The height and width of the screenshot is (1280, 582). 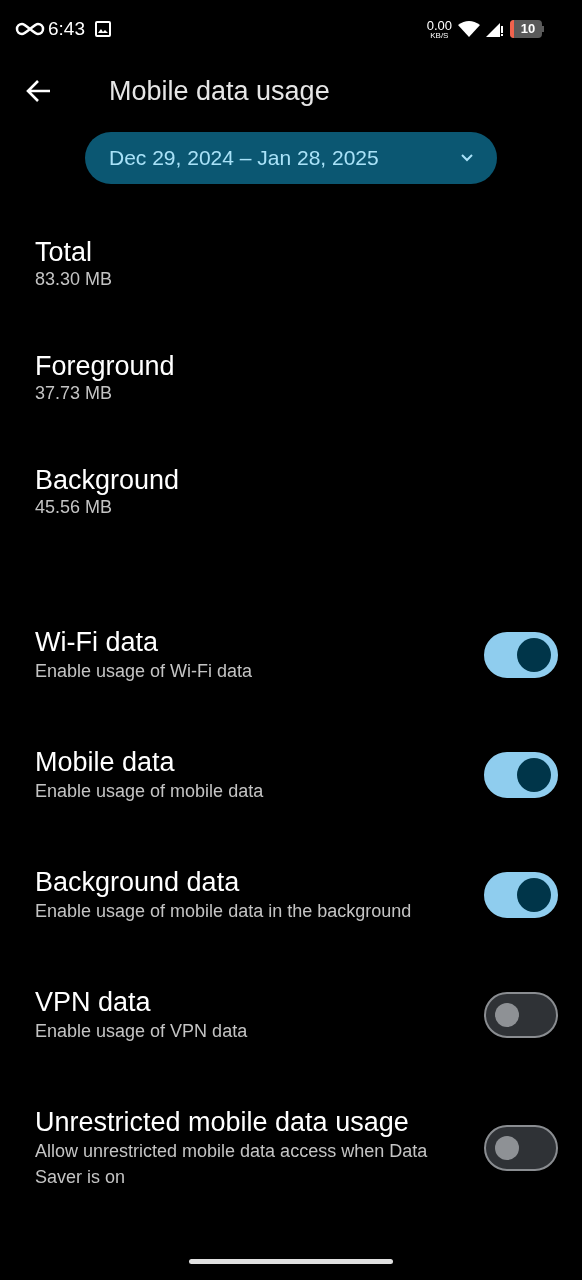 I want to click on date-range-dropdown: Dec 29, 2024 – Jan 28, 2025, so click(x=291, y=158).